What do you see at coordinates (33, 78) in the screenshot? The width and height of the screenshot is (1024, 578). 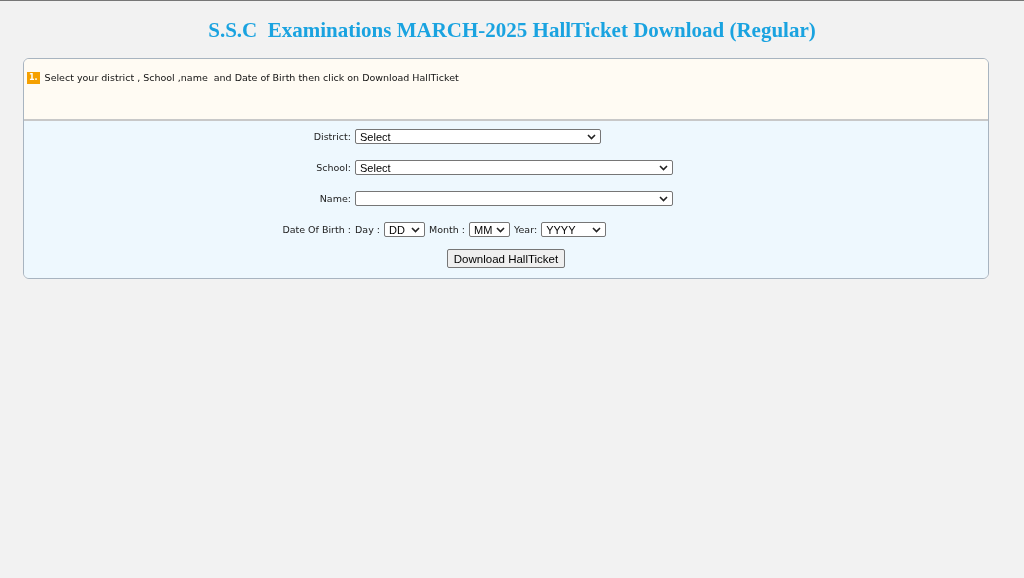 I see `step-number: 1.` at bounding box center [33, 78].